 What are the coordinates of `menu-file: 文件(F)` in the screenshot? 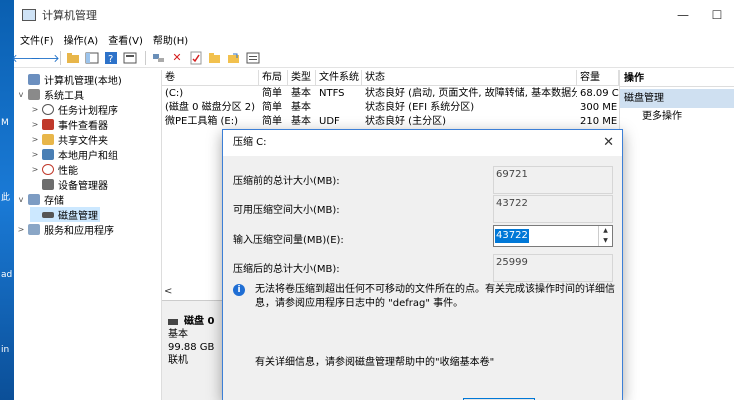 It's located at (37, 39).